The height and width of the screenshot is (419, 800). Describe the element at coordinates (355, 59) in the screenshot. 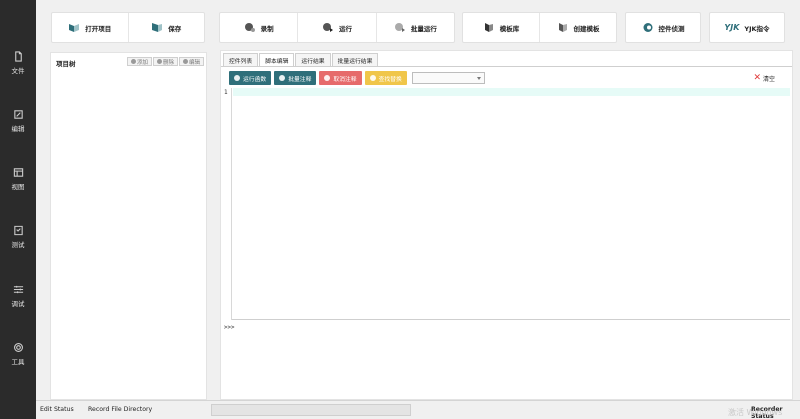

I see `tab-batch-results: 批量运行结果` at that location.